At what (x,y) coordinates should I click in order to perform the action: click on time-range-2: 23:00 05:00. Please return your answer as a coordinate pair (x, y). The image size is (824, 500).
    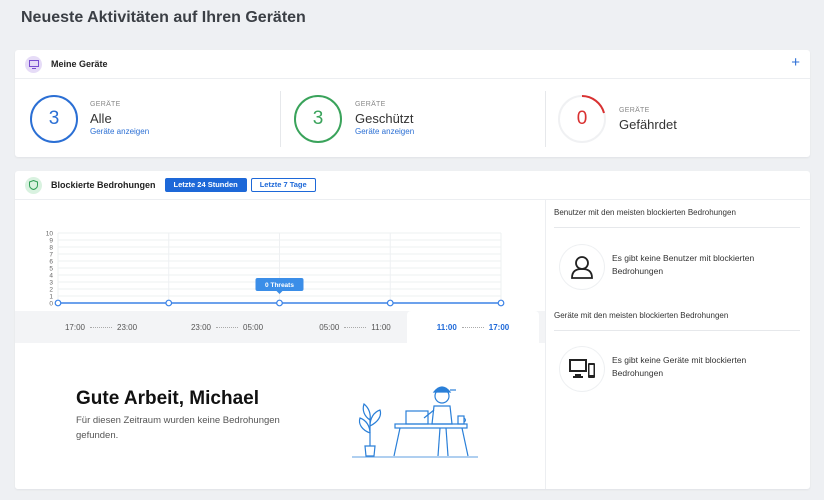
    Looking at the image, I should click on (227, 327).